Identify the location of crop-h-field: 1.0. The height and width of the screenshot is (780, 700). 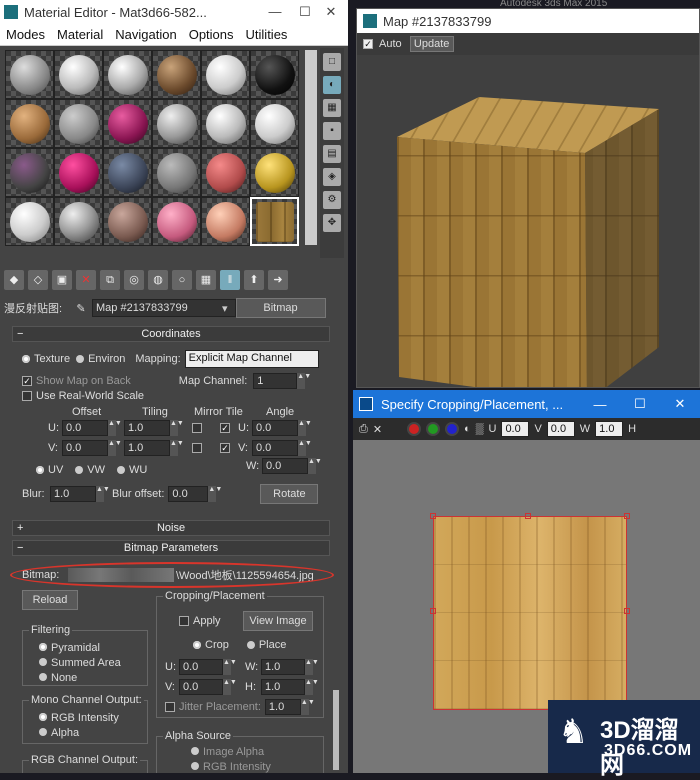
(283, 687).